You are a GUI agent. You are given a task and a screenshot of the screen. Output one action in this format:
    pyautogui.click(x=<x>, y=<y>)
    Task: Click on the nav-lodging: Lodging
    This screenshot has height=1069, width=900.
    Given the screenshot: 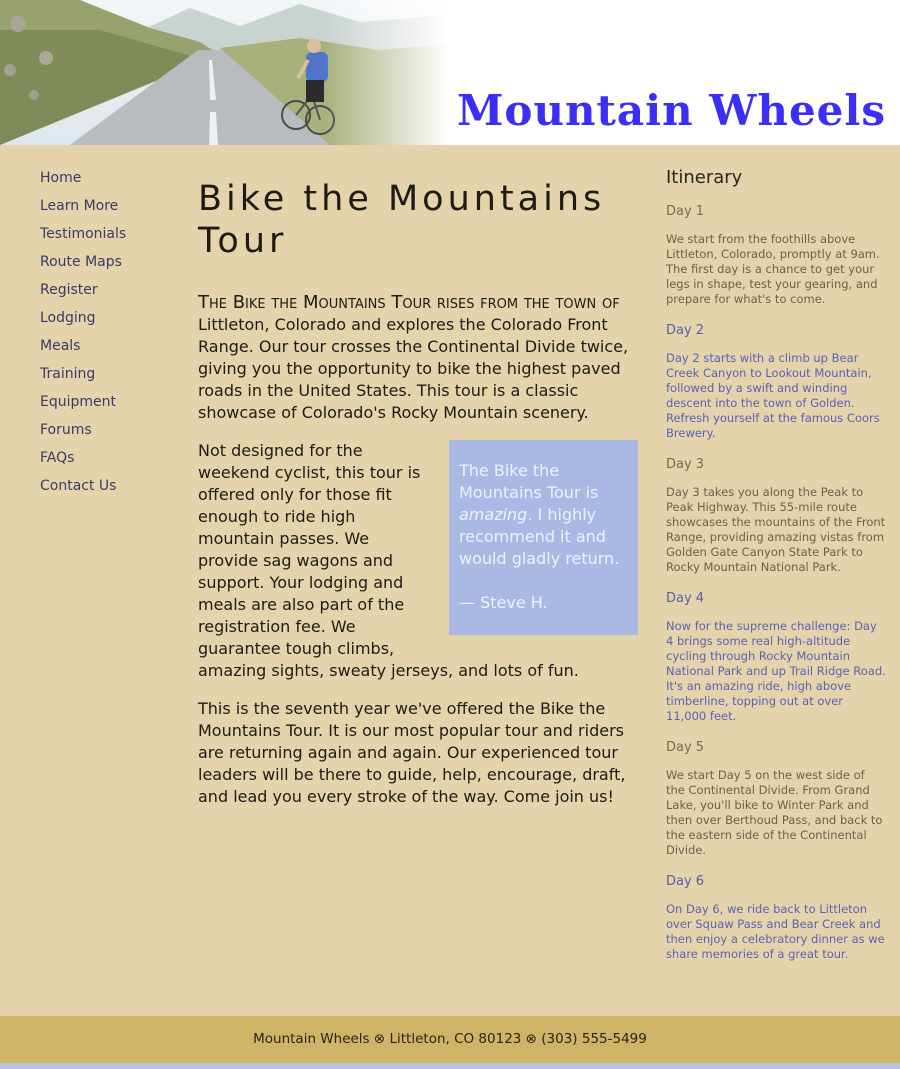 What is the action you would take?
    pyautogui.click(x=110, y=322)
    